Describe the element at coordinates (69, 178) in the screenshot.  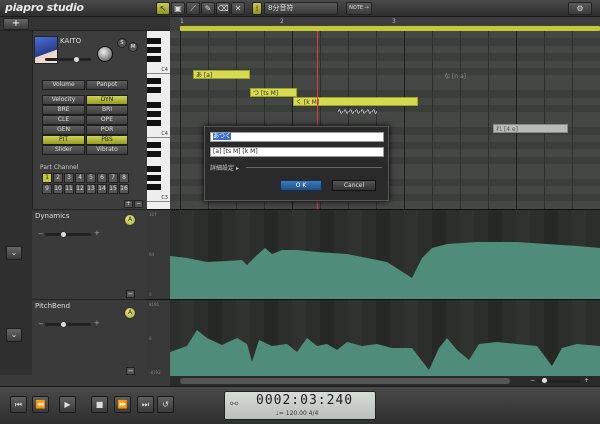
I see `channel-button: 3` at that location.